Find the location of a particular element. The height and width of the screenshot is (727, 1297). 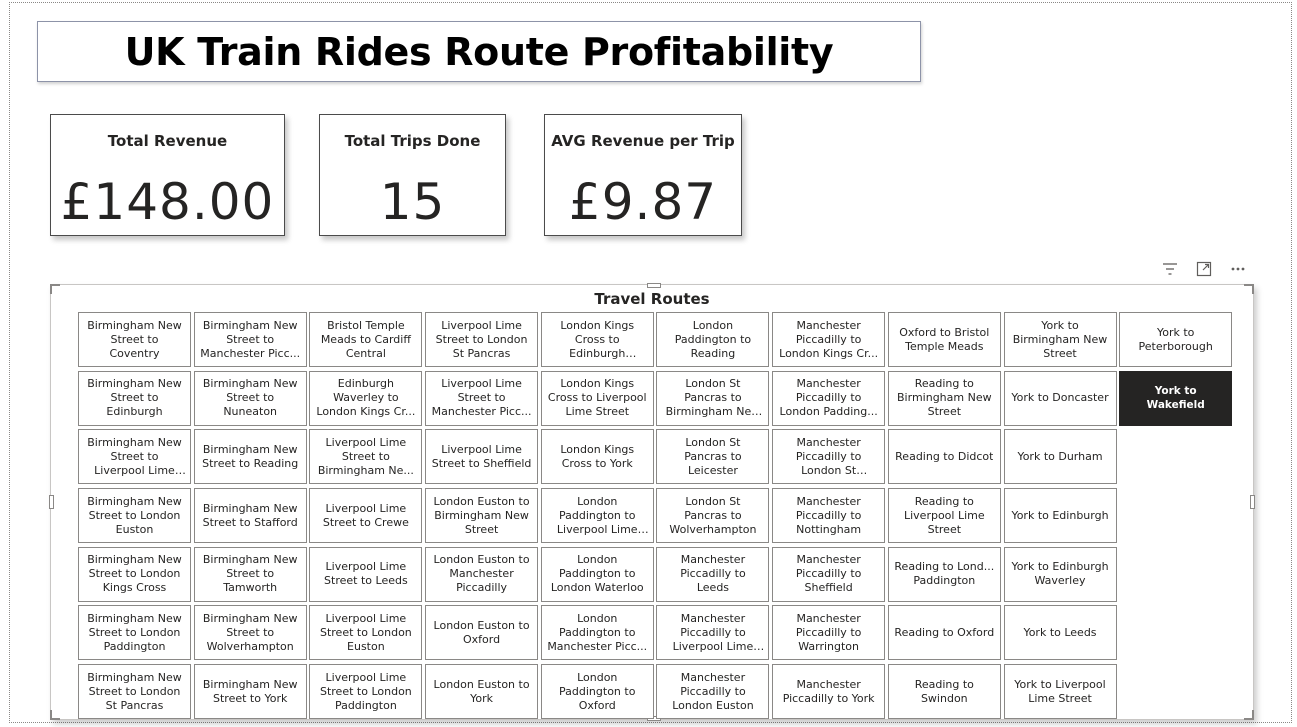

slicer-tile-label: Liverpool Lime Street to Sheffield is located at coordinates (481, 456).